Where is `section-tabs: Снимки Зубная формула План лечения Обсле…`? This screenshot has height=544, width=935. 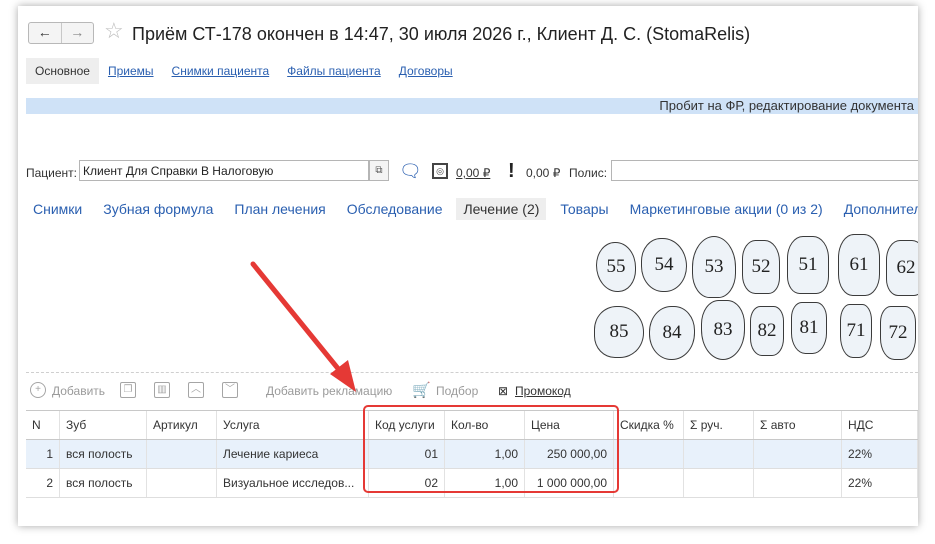
section-tabs: Снимки Зубная формула План лечения Обсле… is located at coordinates (472, 209).